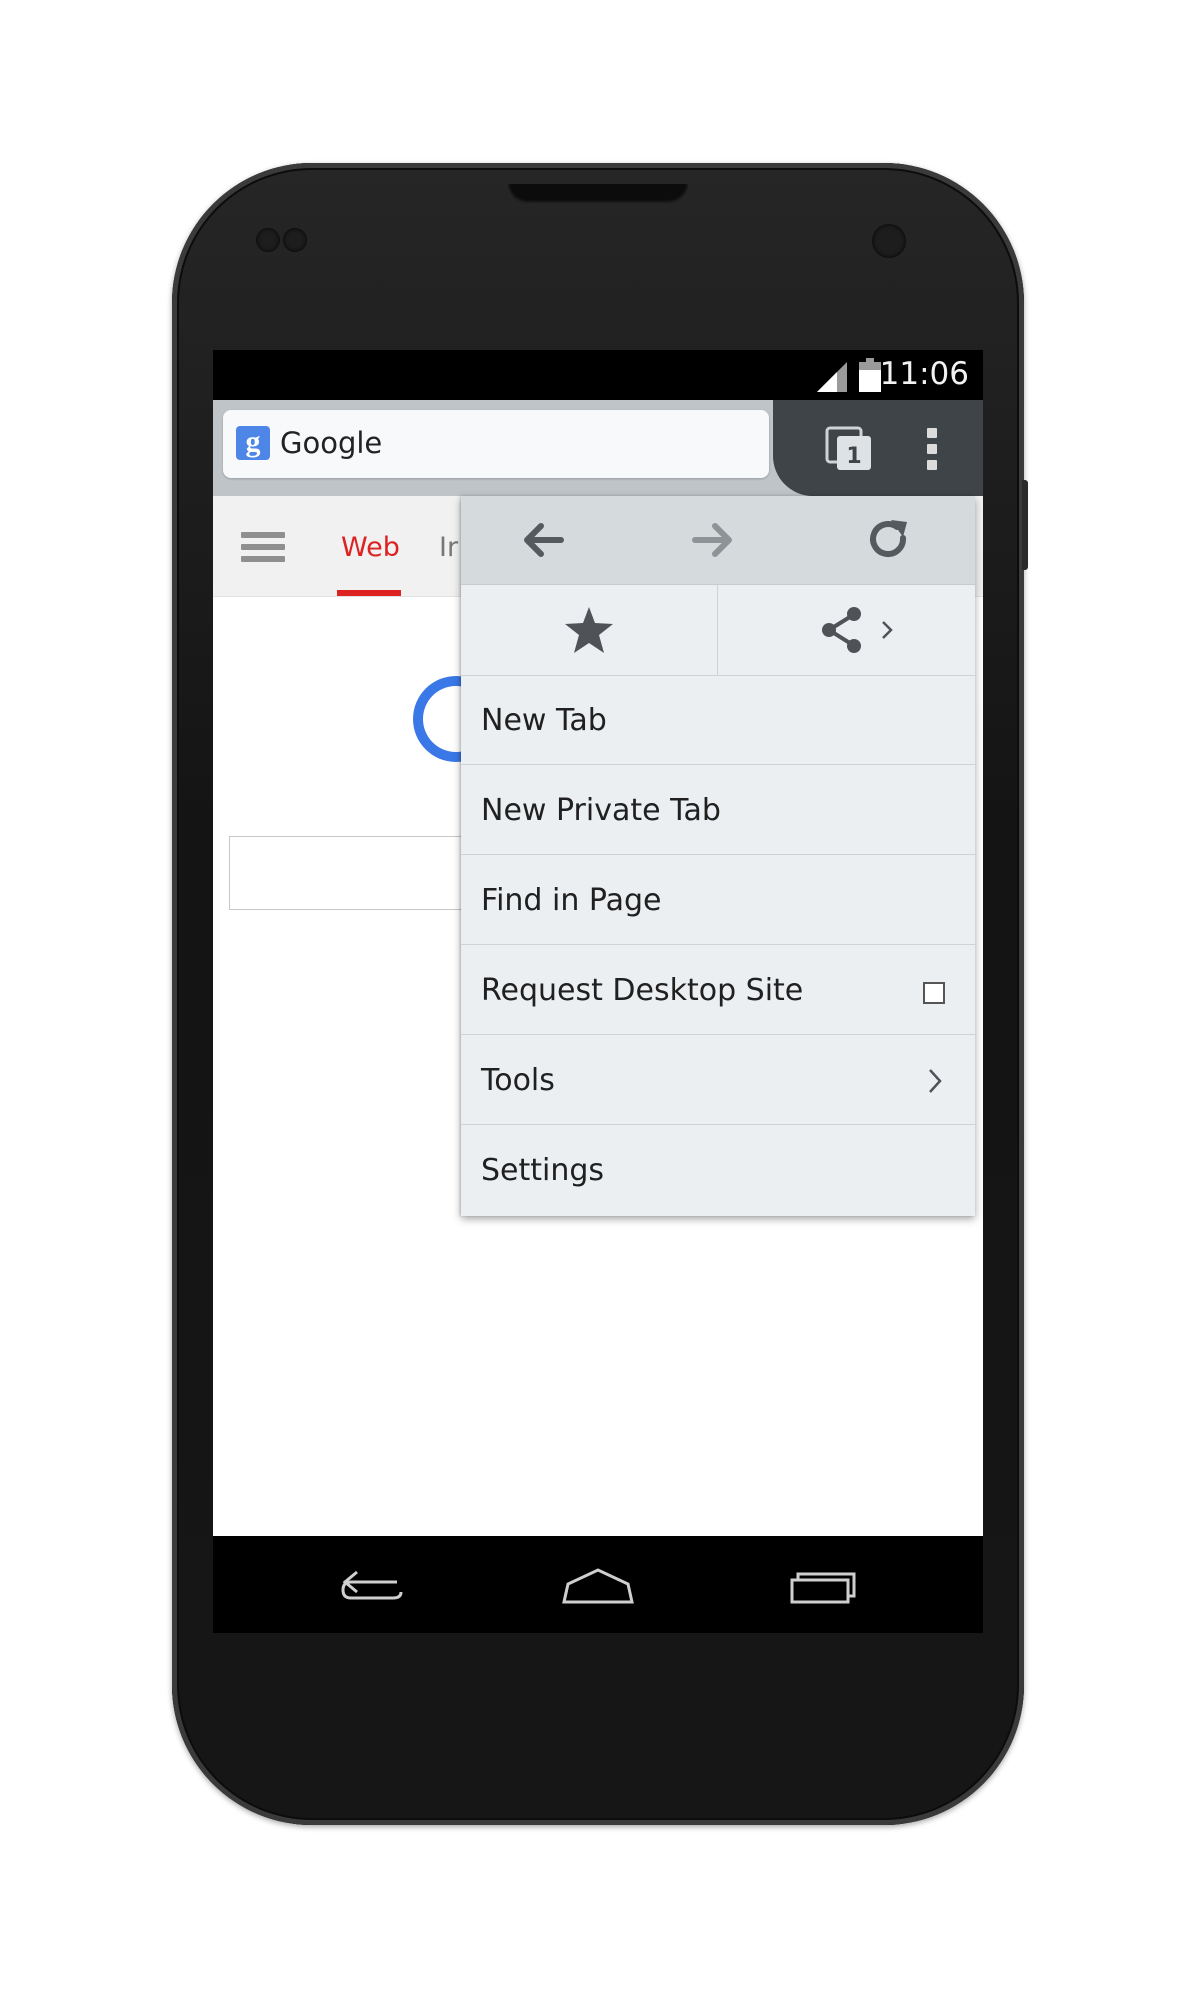 Image resolution: width=1195 pixels, height=1994 pixels. Describe the element at coordinates (370, 547) in the screenshot. I see `tab-web: Web` at that location.